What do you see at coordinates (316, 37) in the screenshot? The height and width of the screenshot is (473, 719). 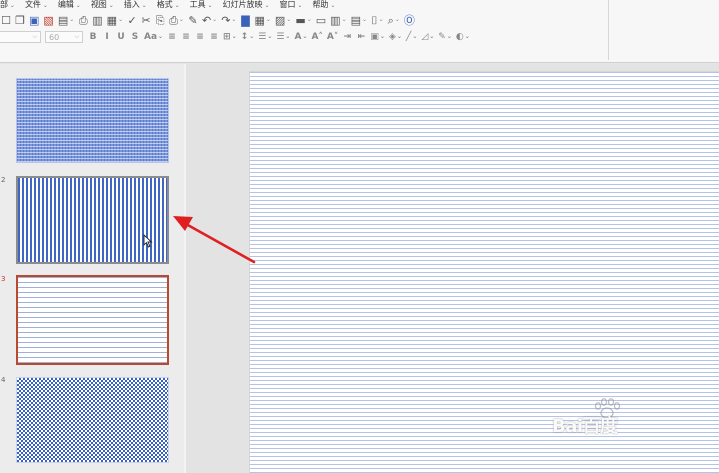 I see `grow-font-icon: A˄` at bounding box center [316, 37].